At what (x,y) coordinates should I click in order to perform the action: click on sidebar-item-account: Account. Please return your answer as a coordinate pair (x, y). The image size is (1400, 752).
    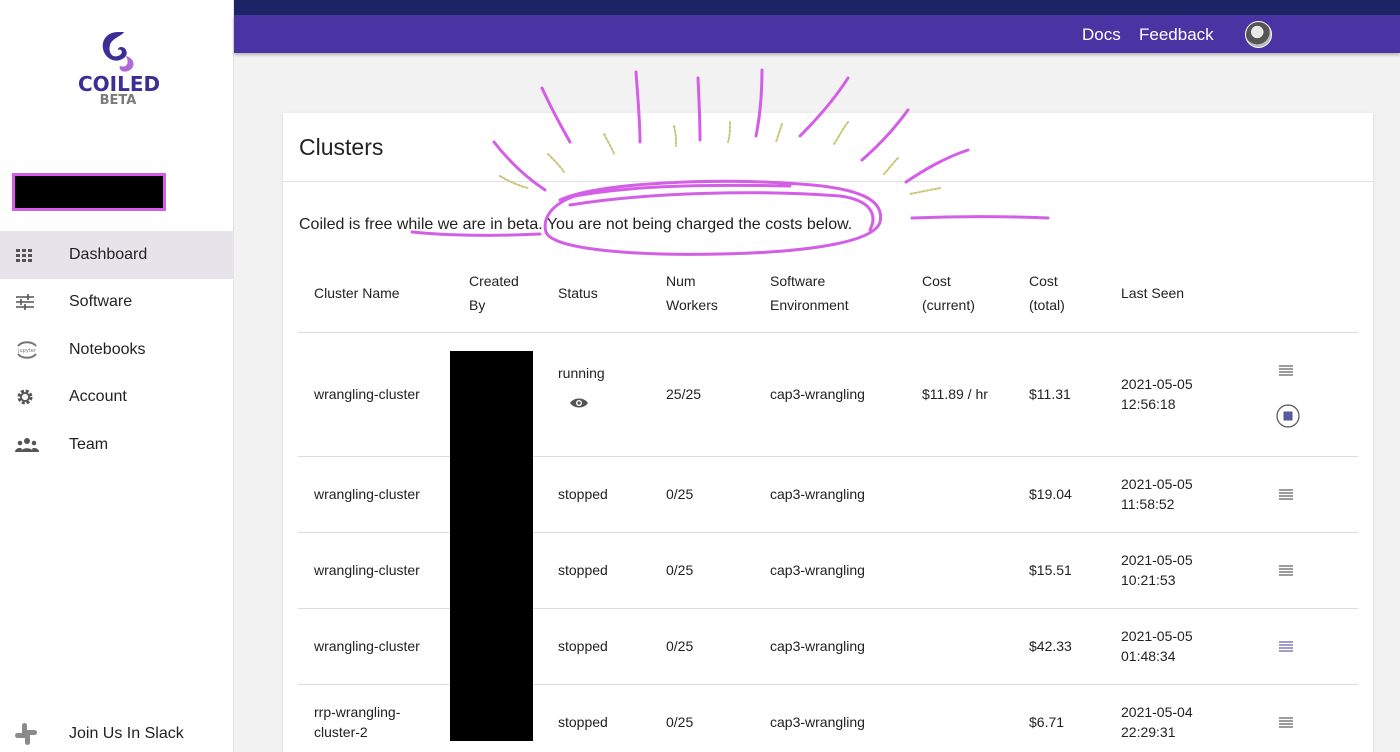
    Looking at the image, I should click on (117, 398).